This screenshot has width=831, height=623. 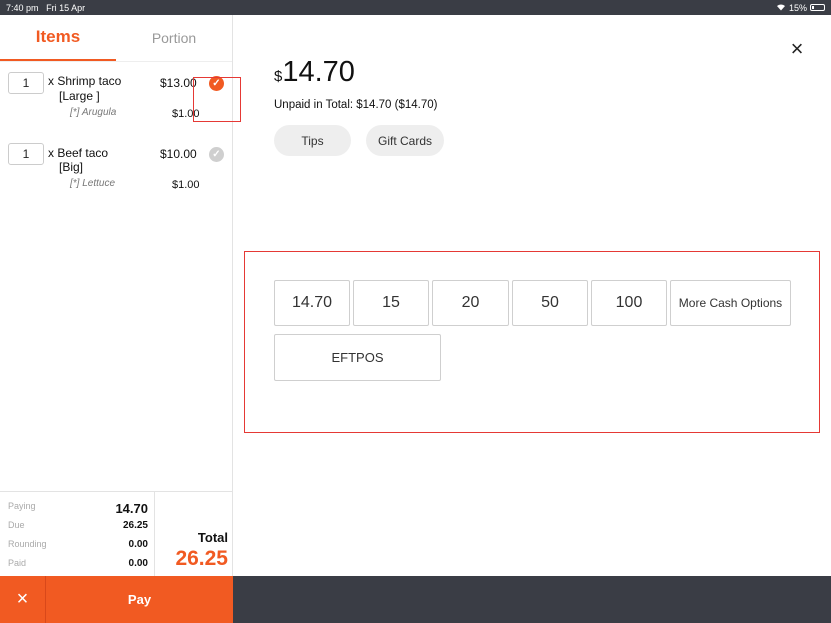 I want to click on tips-button: Tips, so click(x=312, y=140).